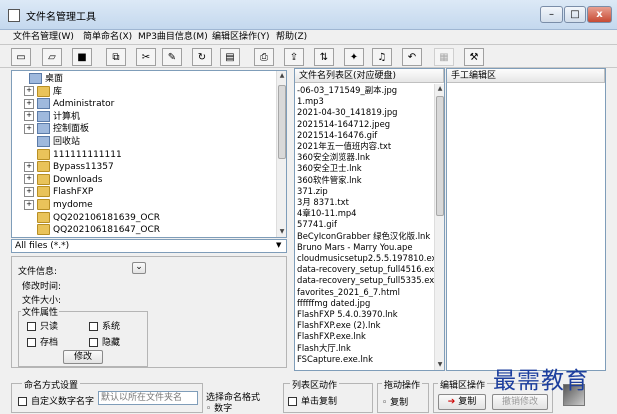 Image resolution: width=617 pixels, height=414 pixels. What do you see at coordinates (52, 116) in the screenshot?
I see `tree-item: + 计算机` at bounding box center [52, 116].